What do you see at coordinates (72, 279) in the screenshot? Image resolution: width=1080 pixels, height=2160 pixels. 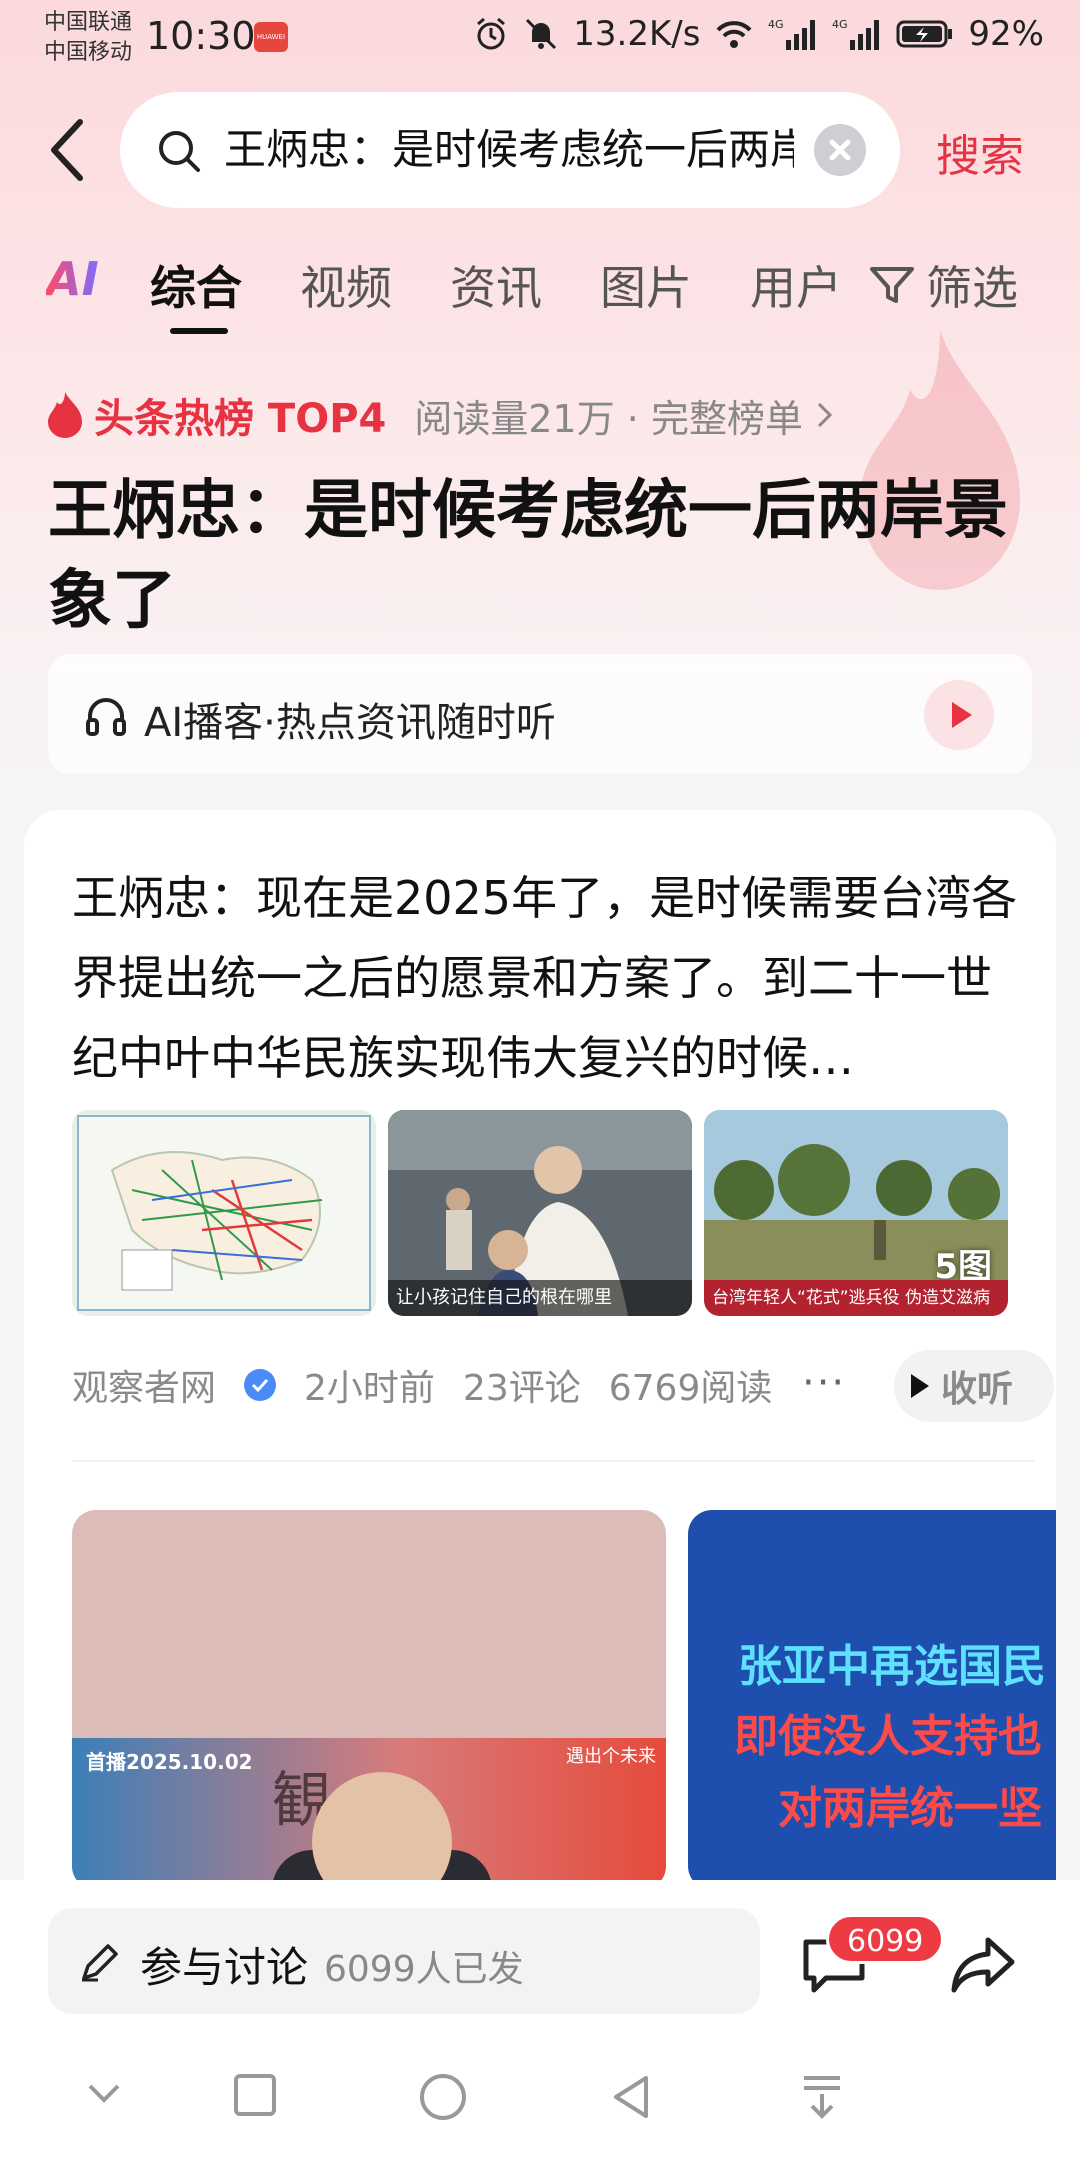 I see `tab-ai: AI` at bounding box center [72, 279].